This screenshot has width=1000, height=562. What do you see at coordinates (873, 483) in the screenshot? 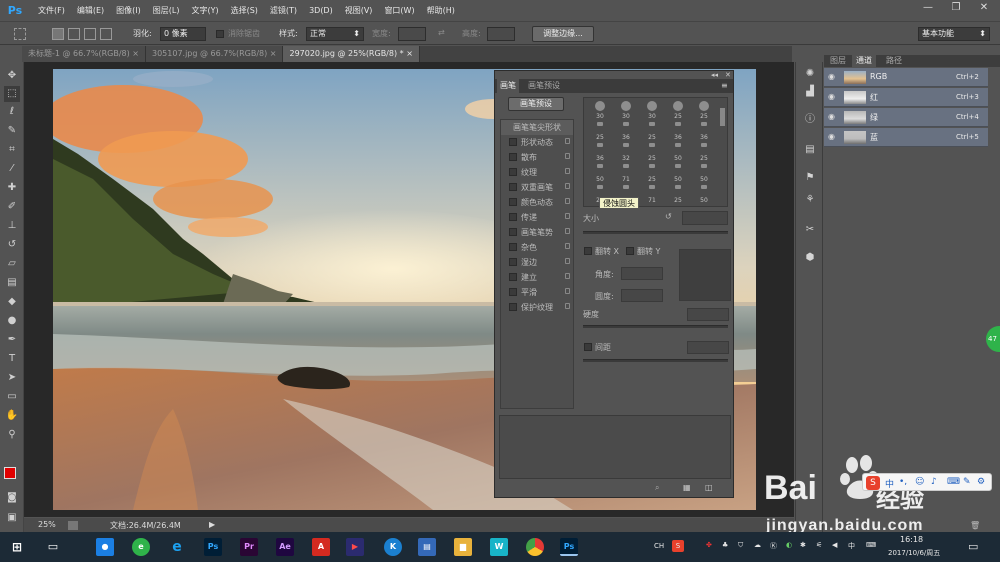
I see `sogou-logo-icon: S` at bounding box center [873, 483].